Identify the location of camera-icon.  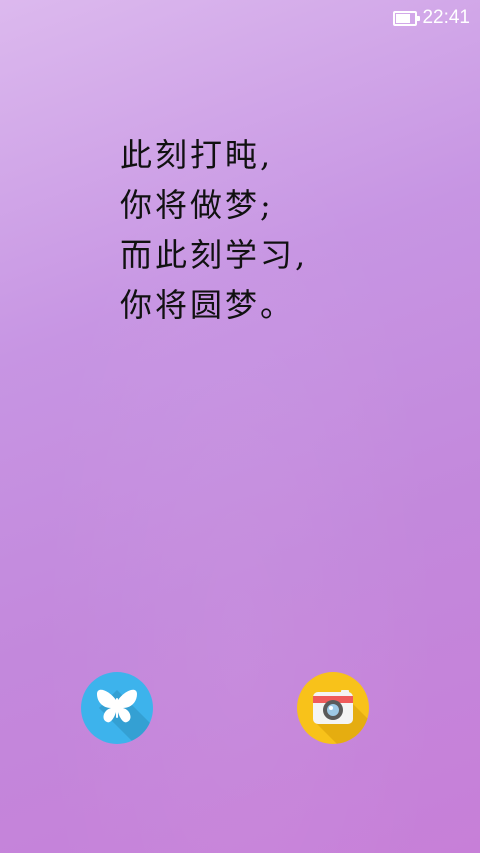
(341, 717).